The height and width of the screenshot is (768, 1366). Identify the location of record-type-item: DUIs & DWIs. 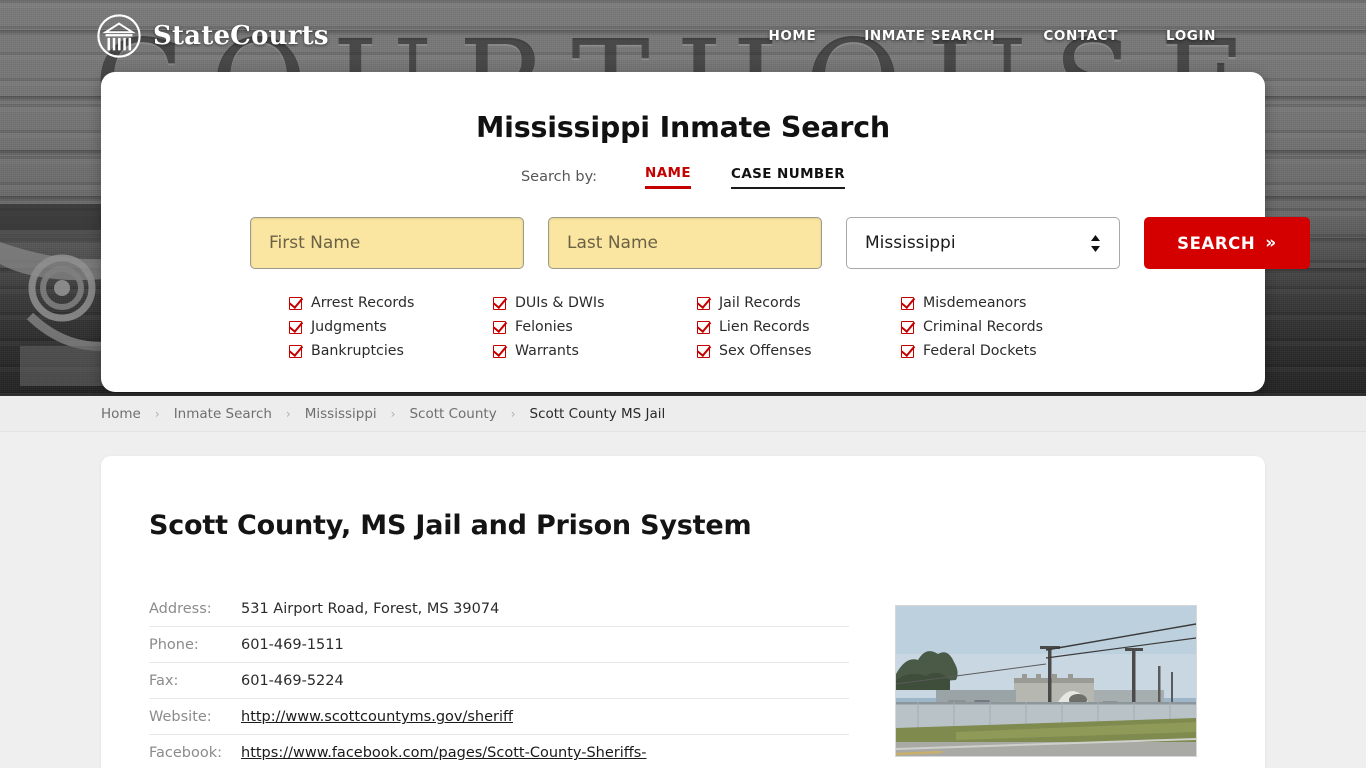
(593, 303).